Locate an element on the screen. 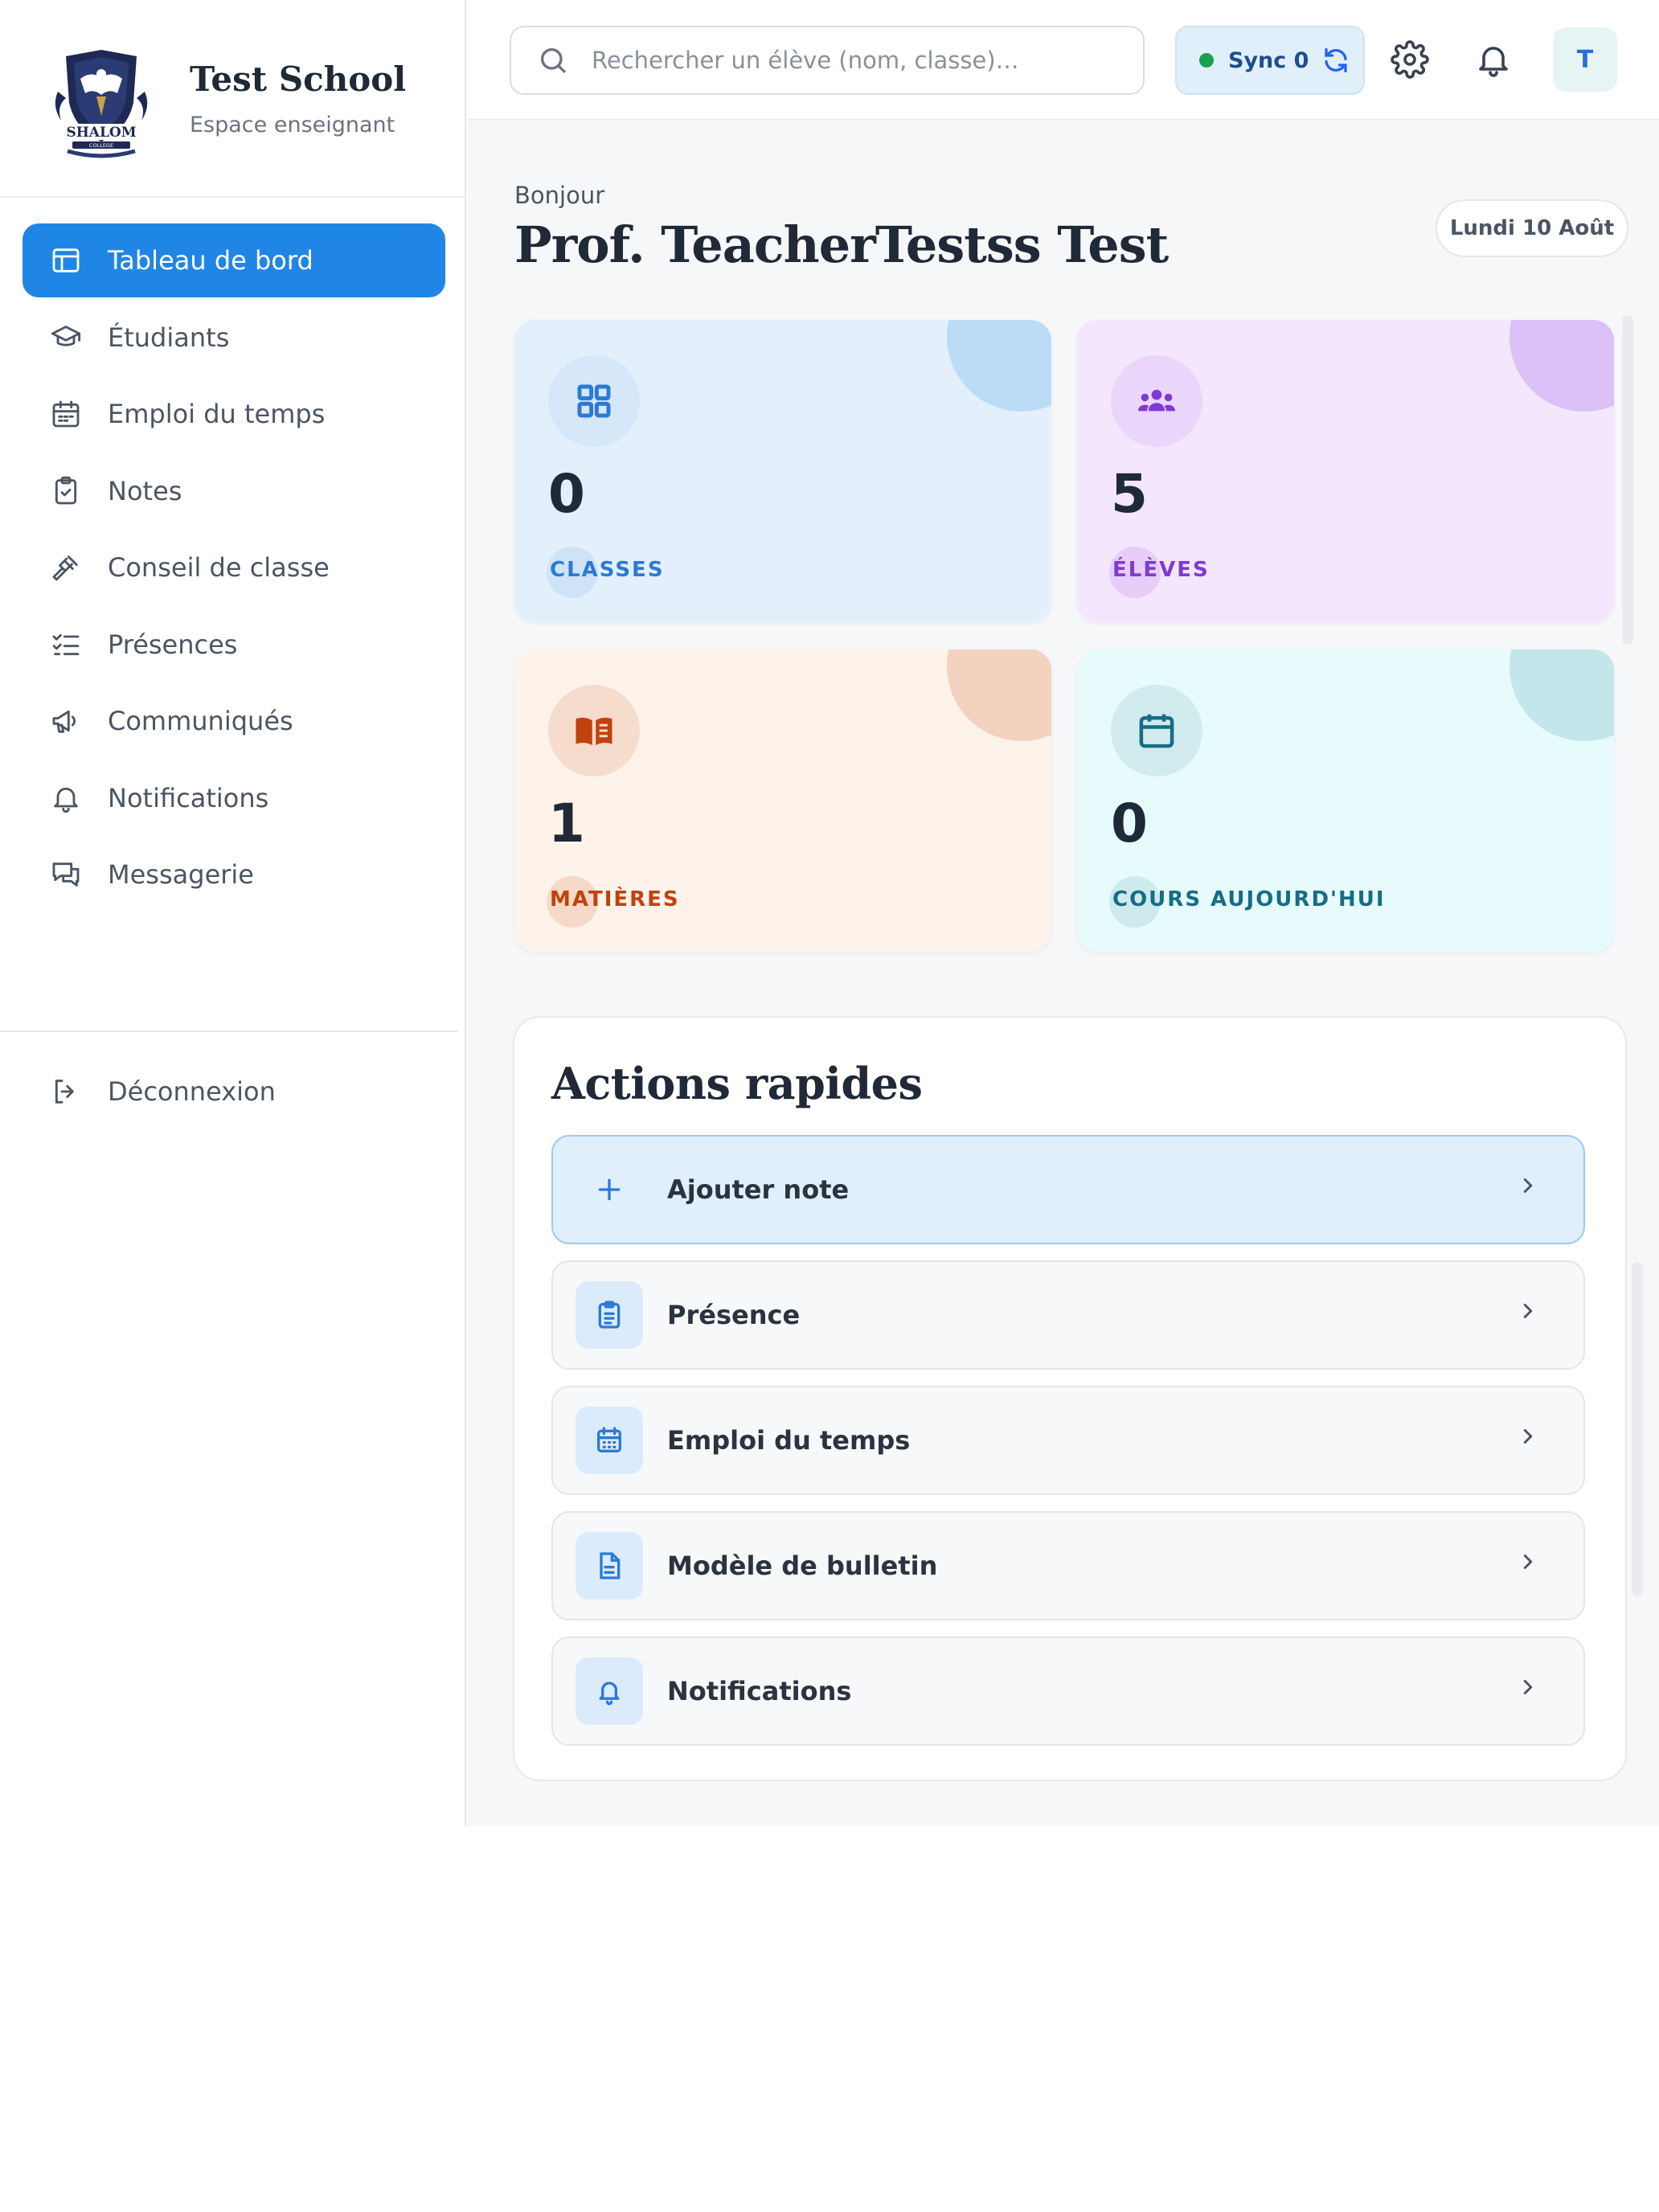 Image resolution: width=1659 pixels, height=2212 pixels. sidebar-item-students: Étudiants is located at coordinates (234, 338).